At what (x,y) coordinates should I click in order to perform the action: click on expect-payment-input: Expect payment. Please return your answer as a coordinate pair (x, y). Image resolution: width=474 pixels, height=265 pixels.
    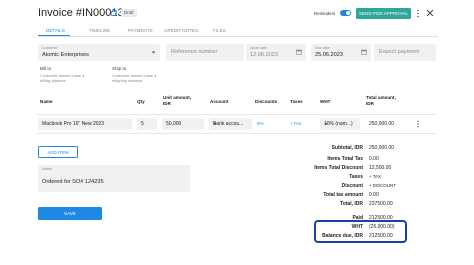
    Looking at the image, I should click on (405, 52).